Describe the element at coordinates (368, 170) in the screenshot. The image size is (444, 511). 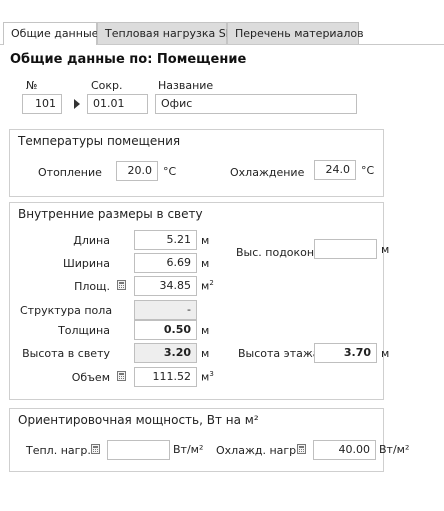
I see `cooling-unit: °C` at that location.